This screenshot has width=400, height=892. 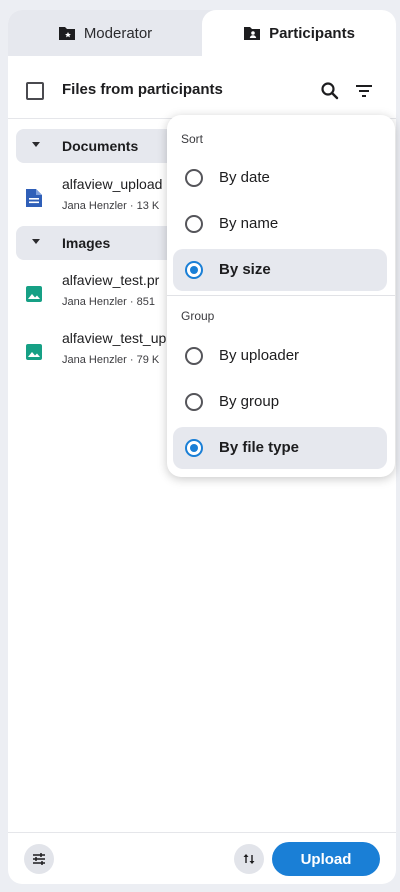 What do you see at coordinates (86, 243) in the screenshot?
I see `group-label: Images` at bounding box center [86, 243].